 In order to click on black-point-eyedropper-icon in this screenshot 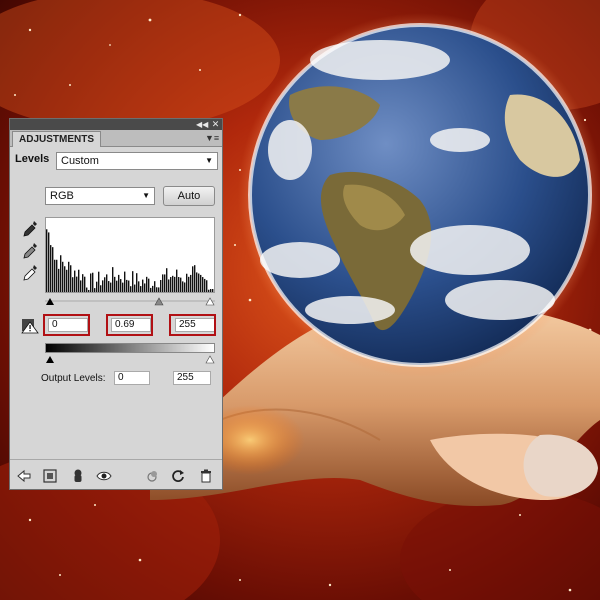, I will do `click(30, 229)`.